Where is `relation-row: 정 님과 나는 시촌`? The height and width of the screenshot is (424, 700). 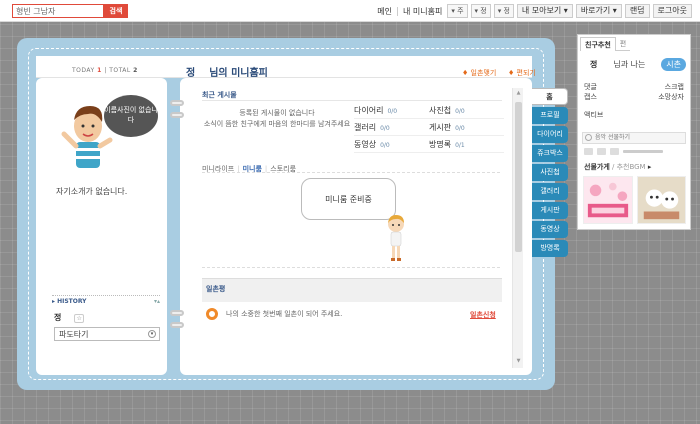 relation-row: 정 님과 나는 시촌 is located at coordinates (638, 64).